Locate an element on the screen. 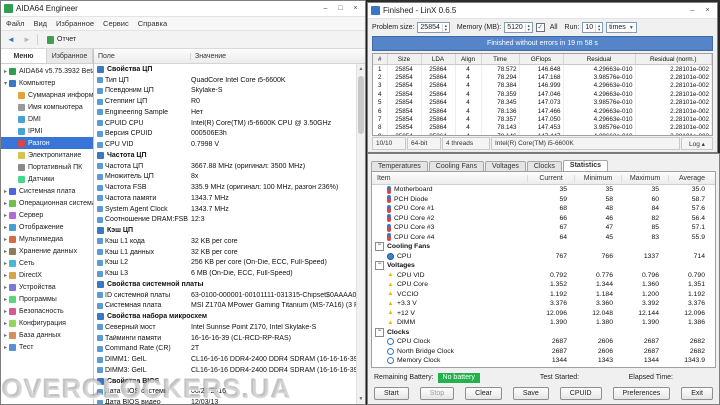 The height and width of the screenshot is (405, 720). table-row: Дата BIOS системы 06/21/2016 is located at coordinates (225, 392).